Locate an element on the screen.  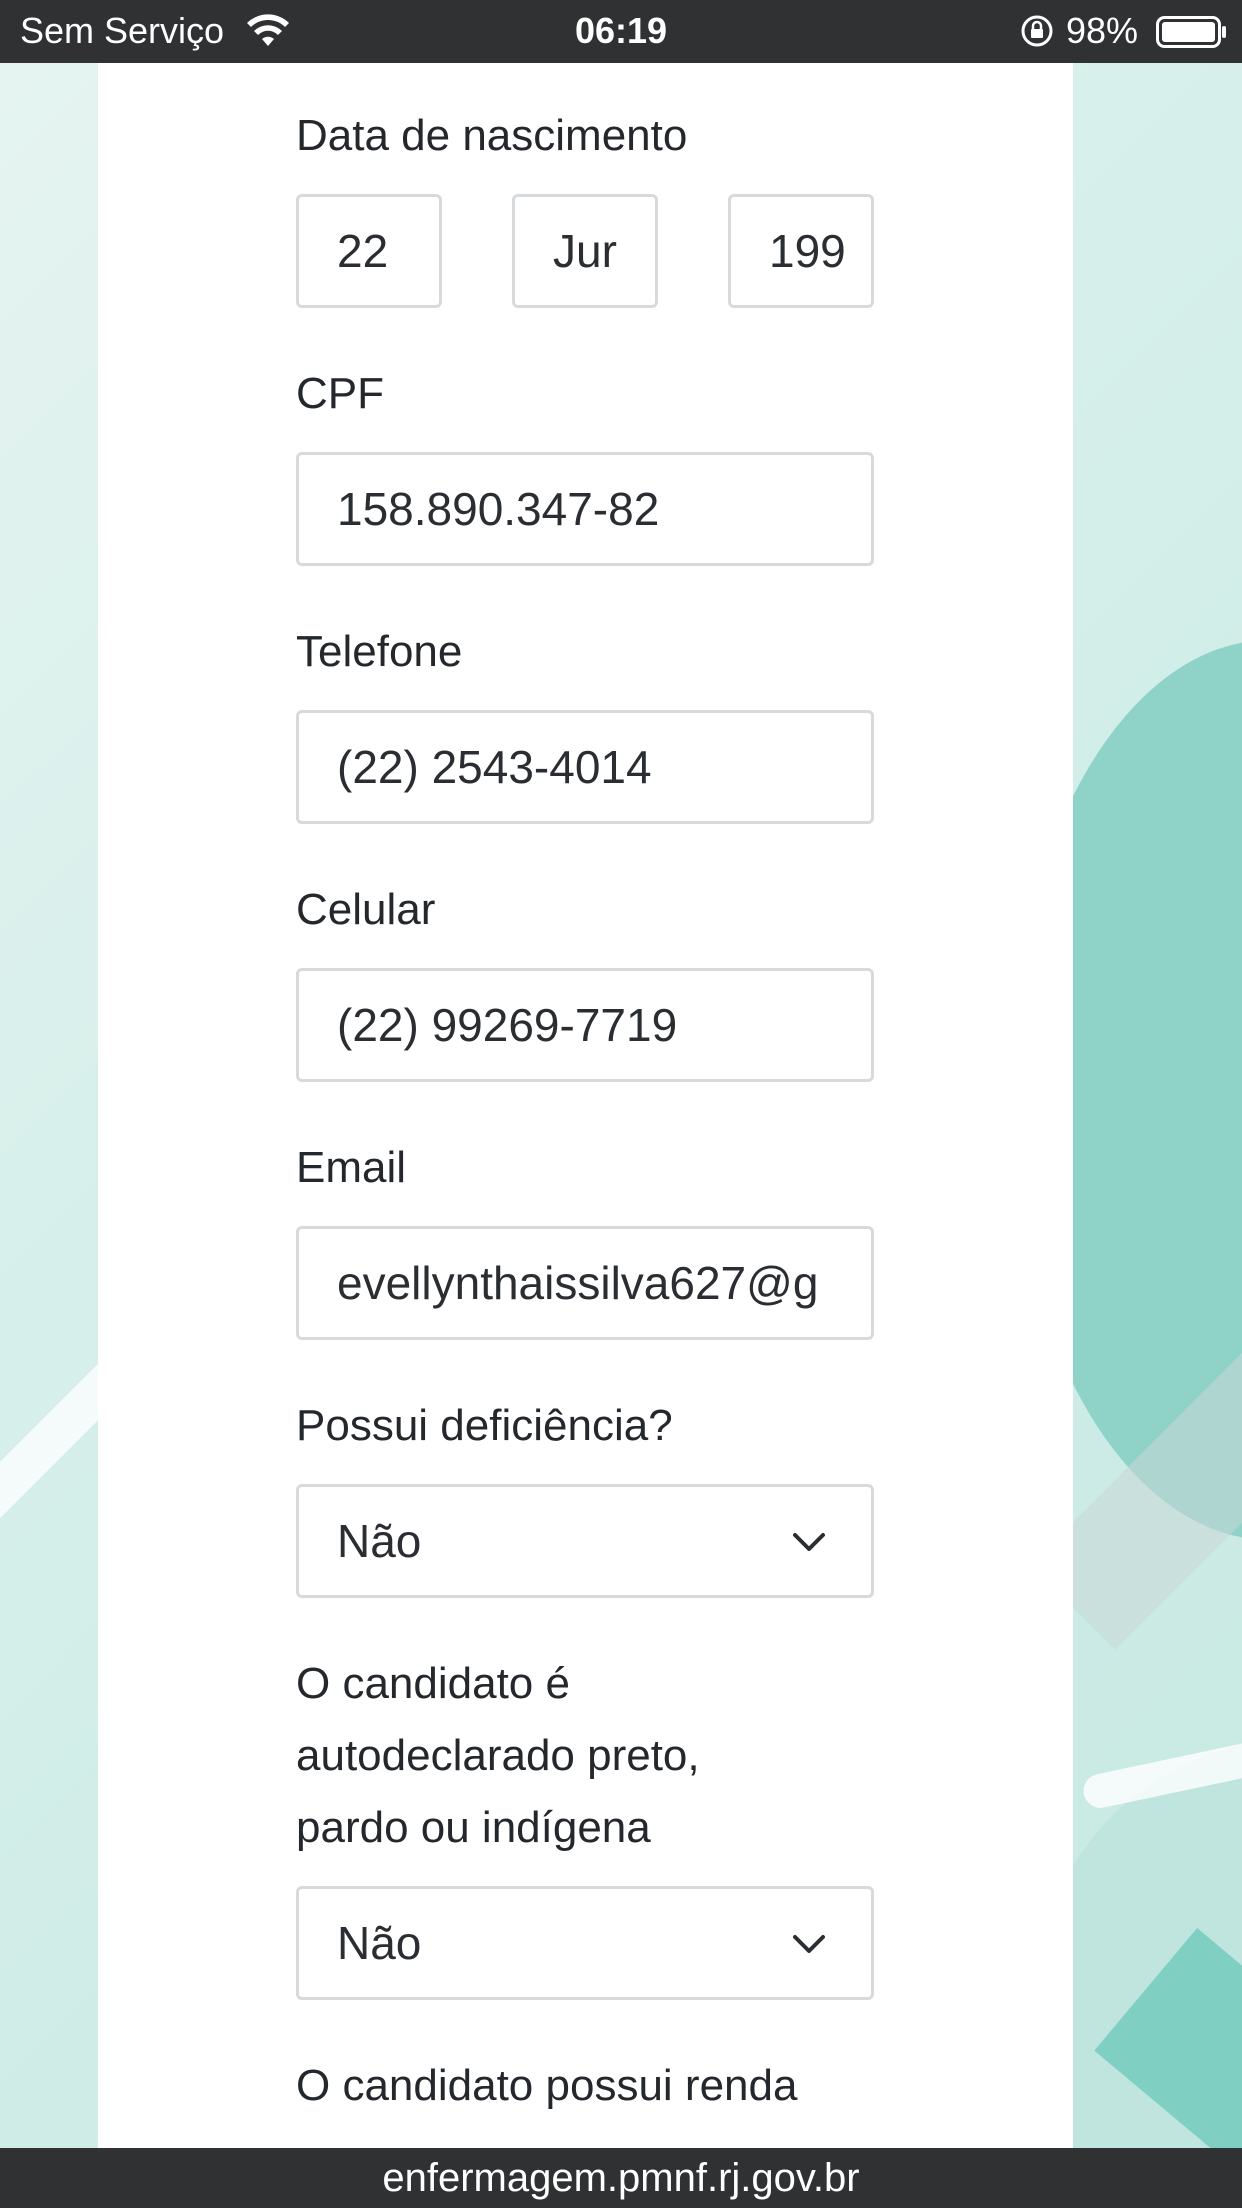
phone-input: (22) 2543-4014 is located at coordinates (585, 767).